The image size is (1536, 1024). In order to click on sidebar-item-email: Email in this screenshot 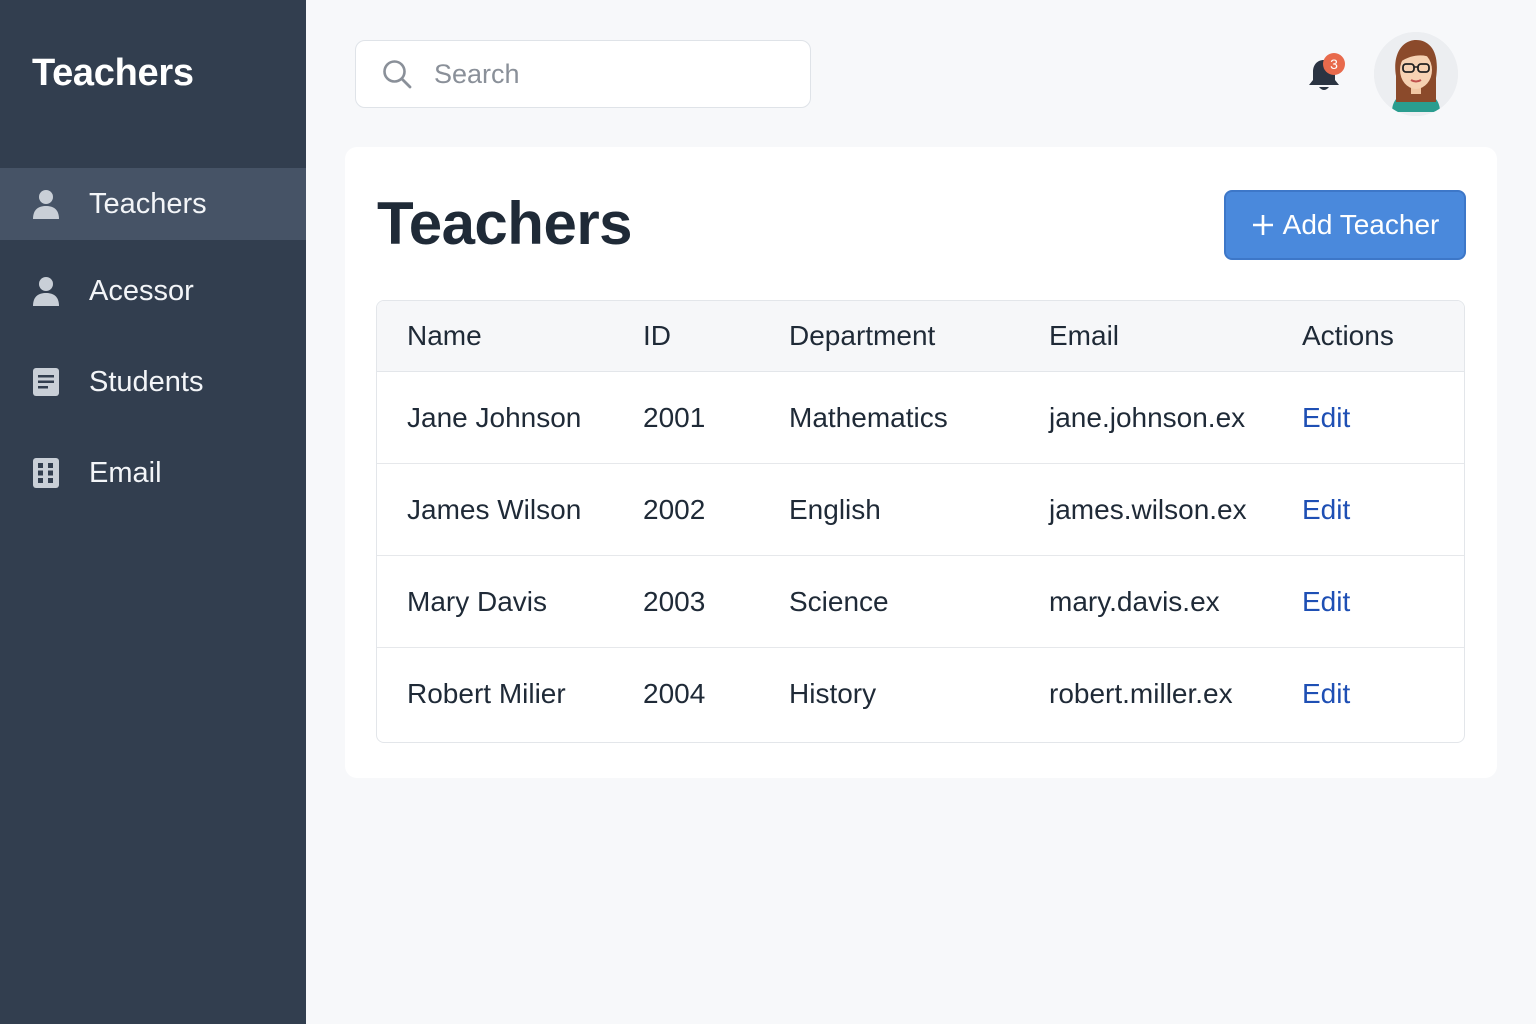, I will do `click(153, 473)`.